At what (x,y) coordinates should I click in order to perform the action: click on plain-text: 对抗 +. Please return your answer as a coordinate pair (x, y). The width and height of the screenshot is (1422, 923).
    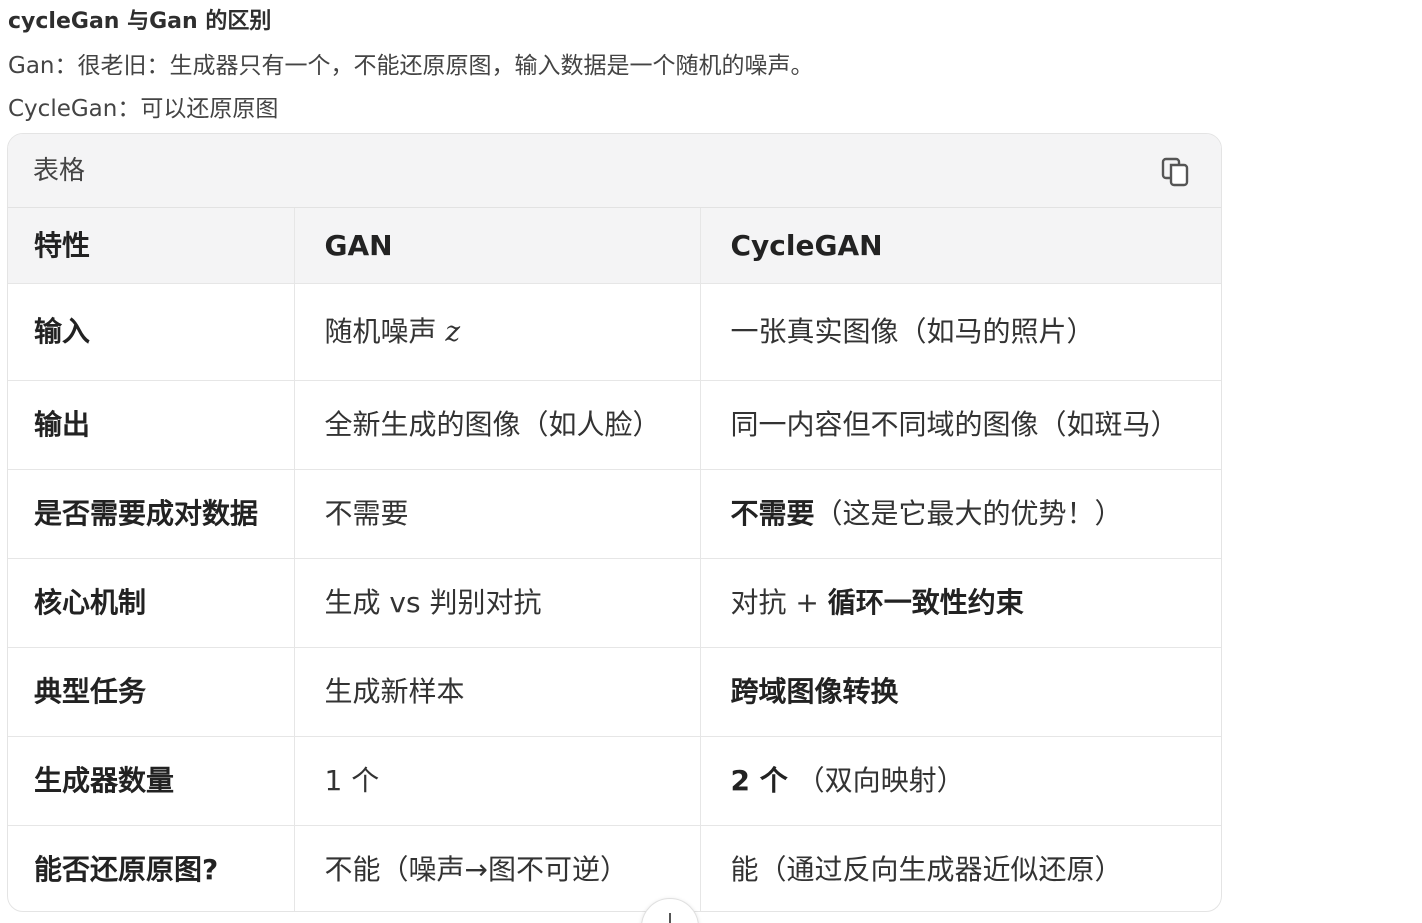
    Looking at the image, I should click on (779, 602).